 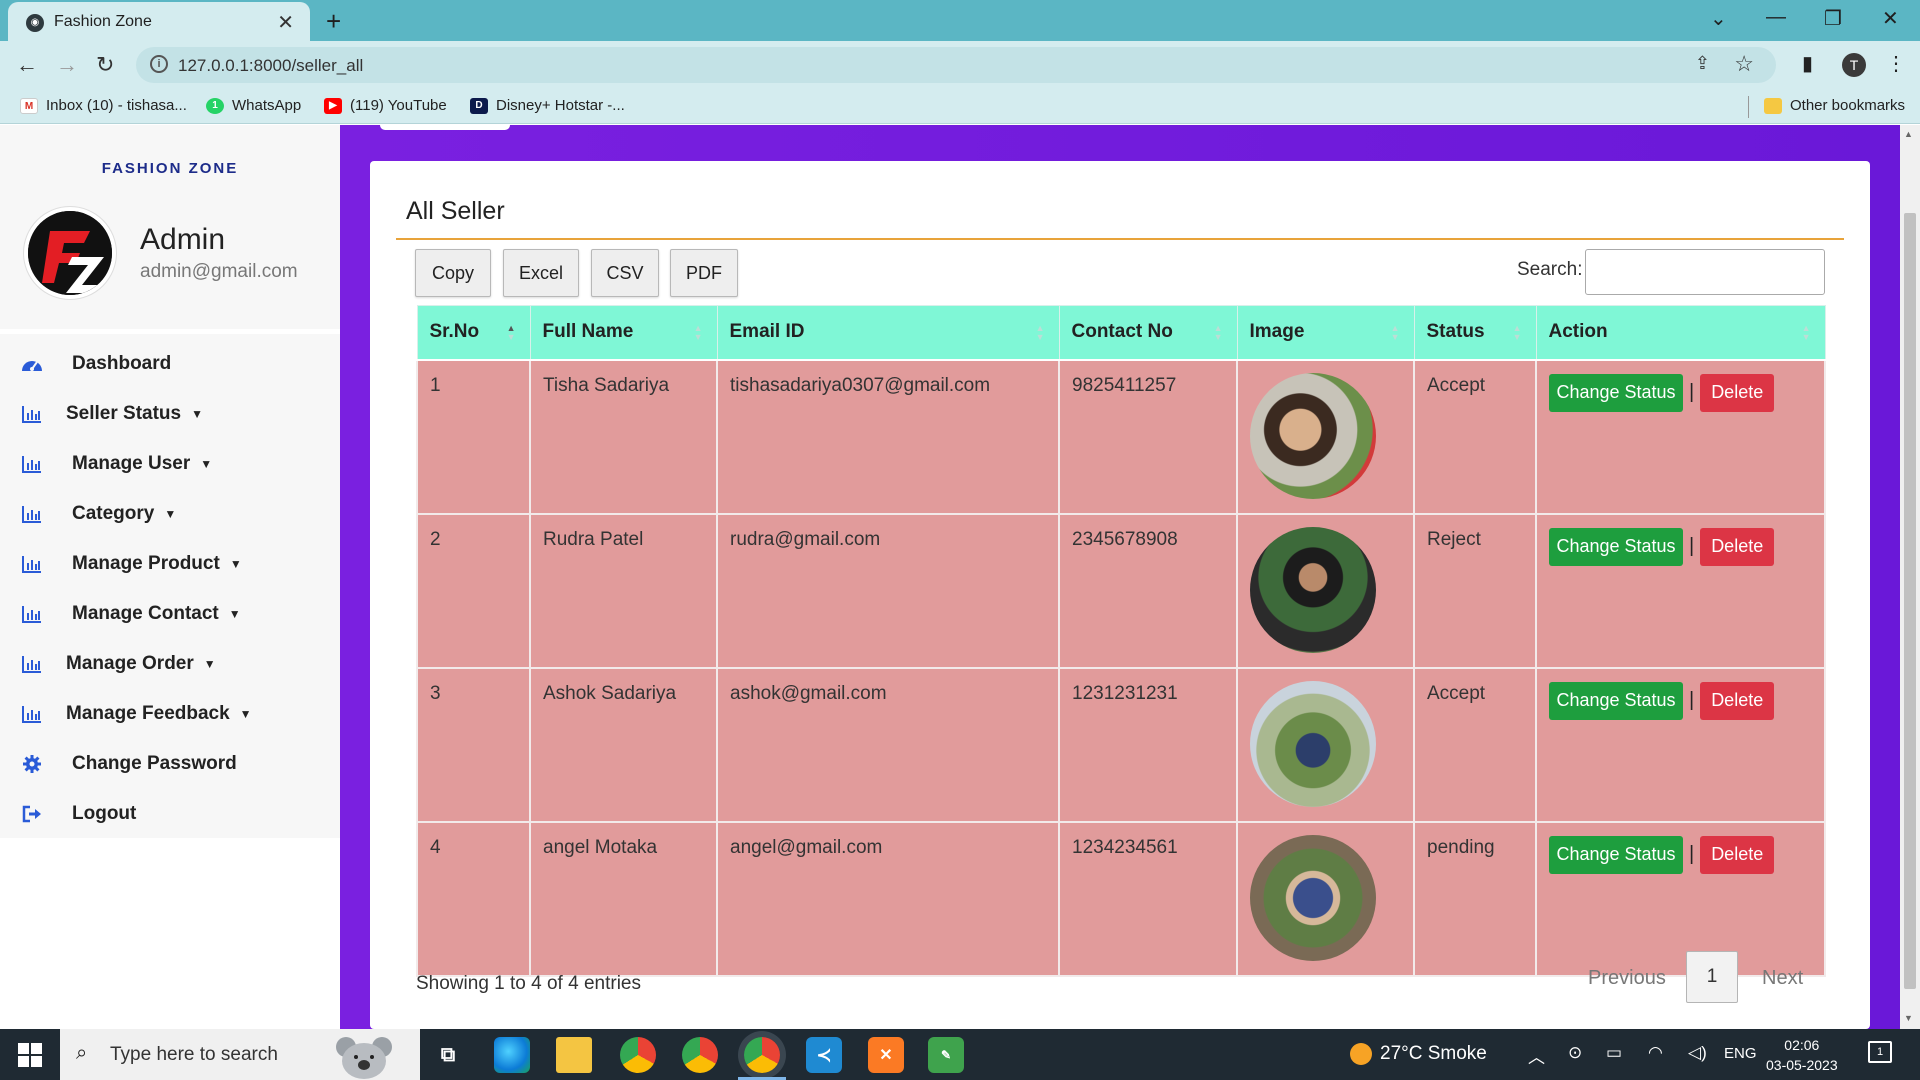 What do you see at coordinates (170, 664) in the screenshot?
I see `sidebar-item-manage-order: Manage Order ▼` at bounding box center [170, 664].